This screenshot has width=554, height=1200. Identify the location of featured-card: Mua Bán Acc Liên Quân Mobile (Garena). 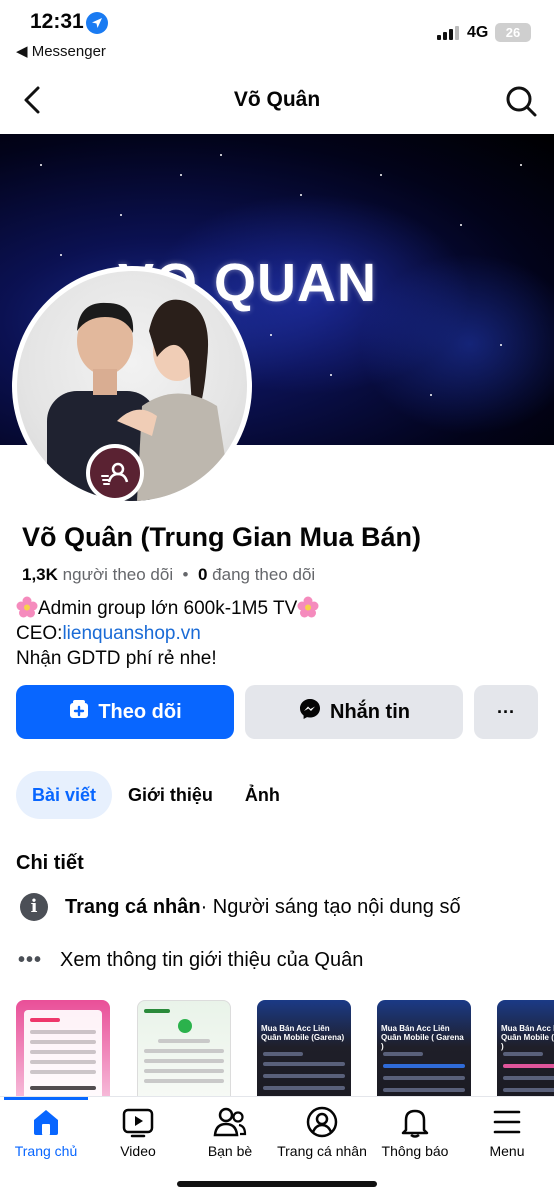
(304, 1050).